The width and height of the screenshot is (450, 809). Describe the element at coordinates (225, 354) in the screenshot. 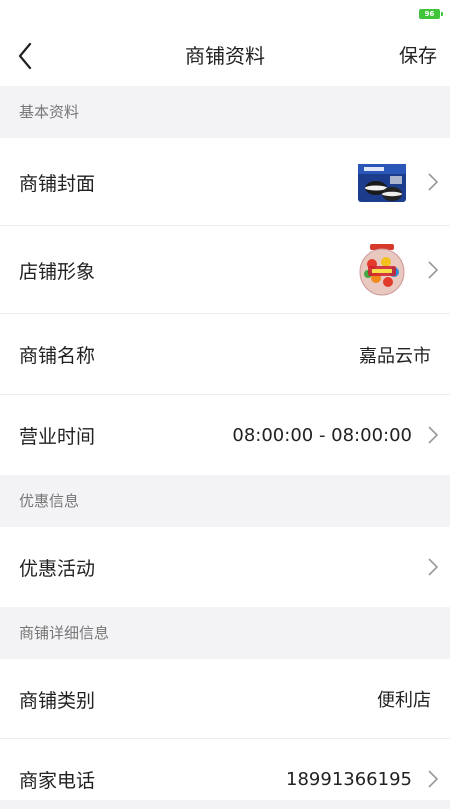

I see `row-shop-name: 商铺名称 嘉品云市` at that location.